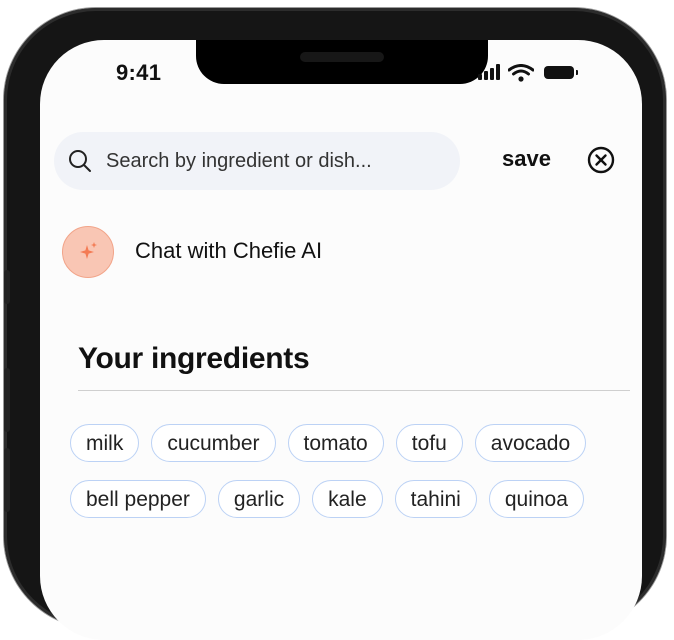 Image resolution: width=674 pixels, height=640 pixels. Describe the element at coordinates (138, 499) in the screenshot. I see `ingredient-chip: bell pepper` at that location.